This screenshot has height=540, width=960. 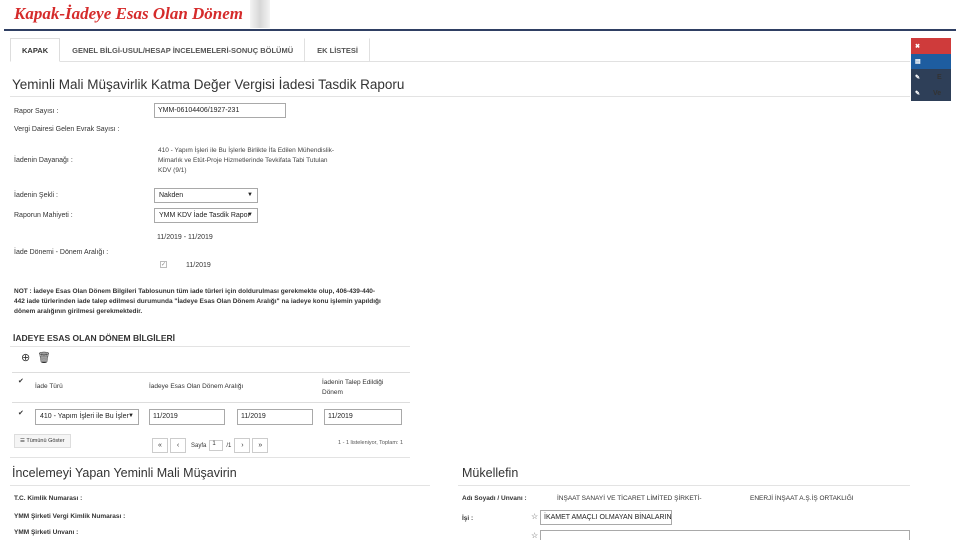 What do you see at coordinates (275, 417) in the screenshot?
I see `aralik-bitis-field: 11/2019` at bounding box center [275, 417].